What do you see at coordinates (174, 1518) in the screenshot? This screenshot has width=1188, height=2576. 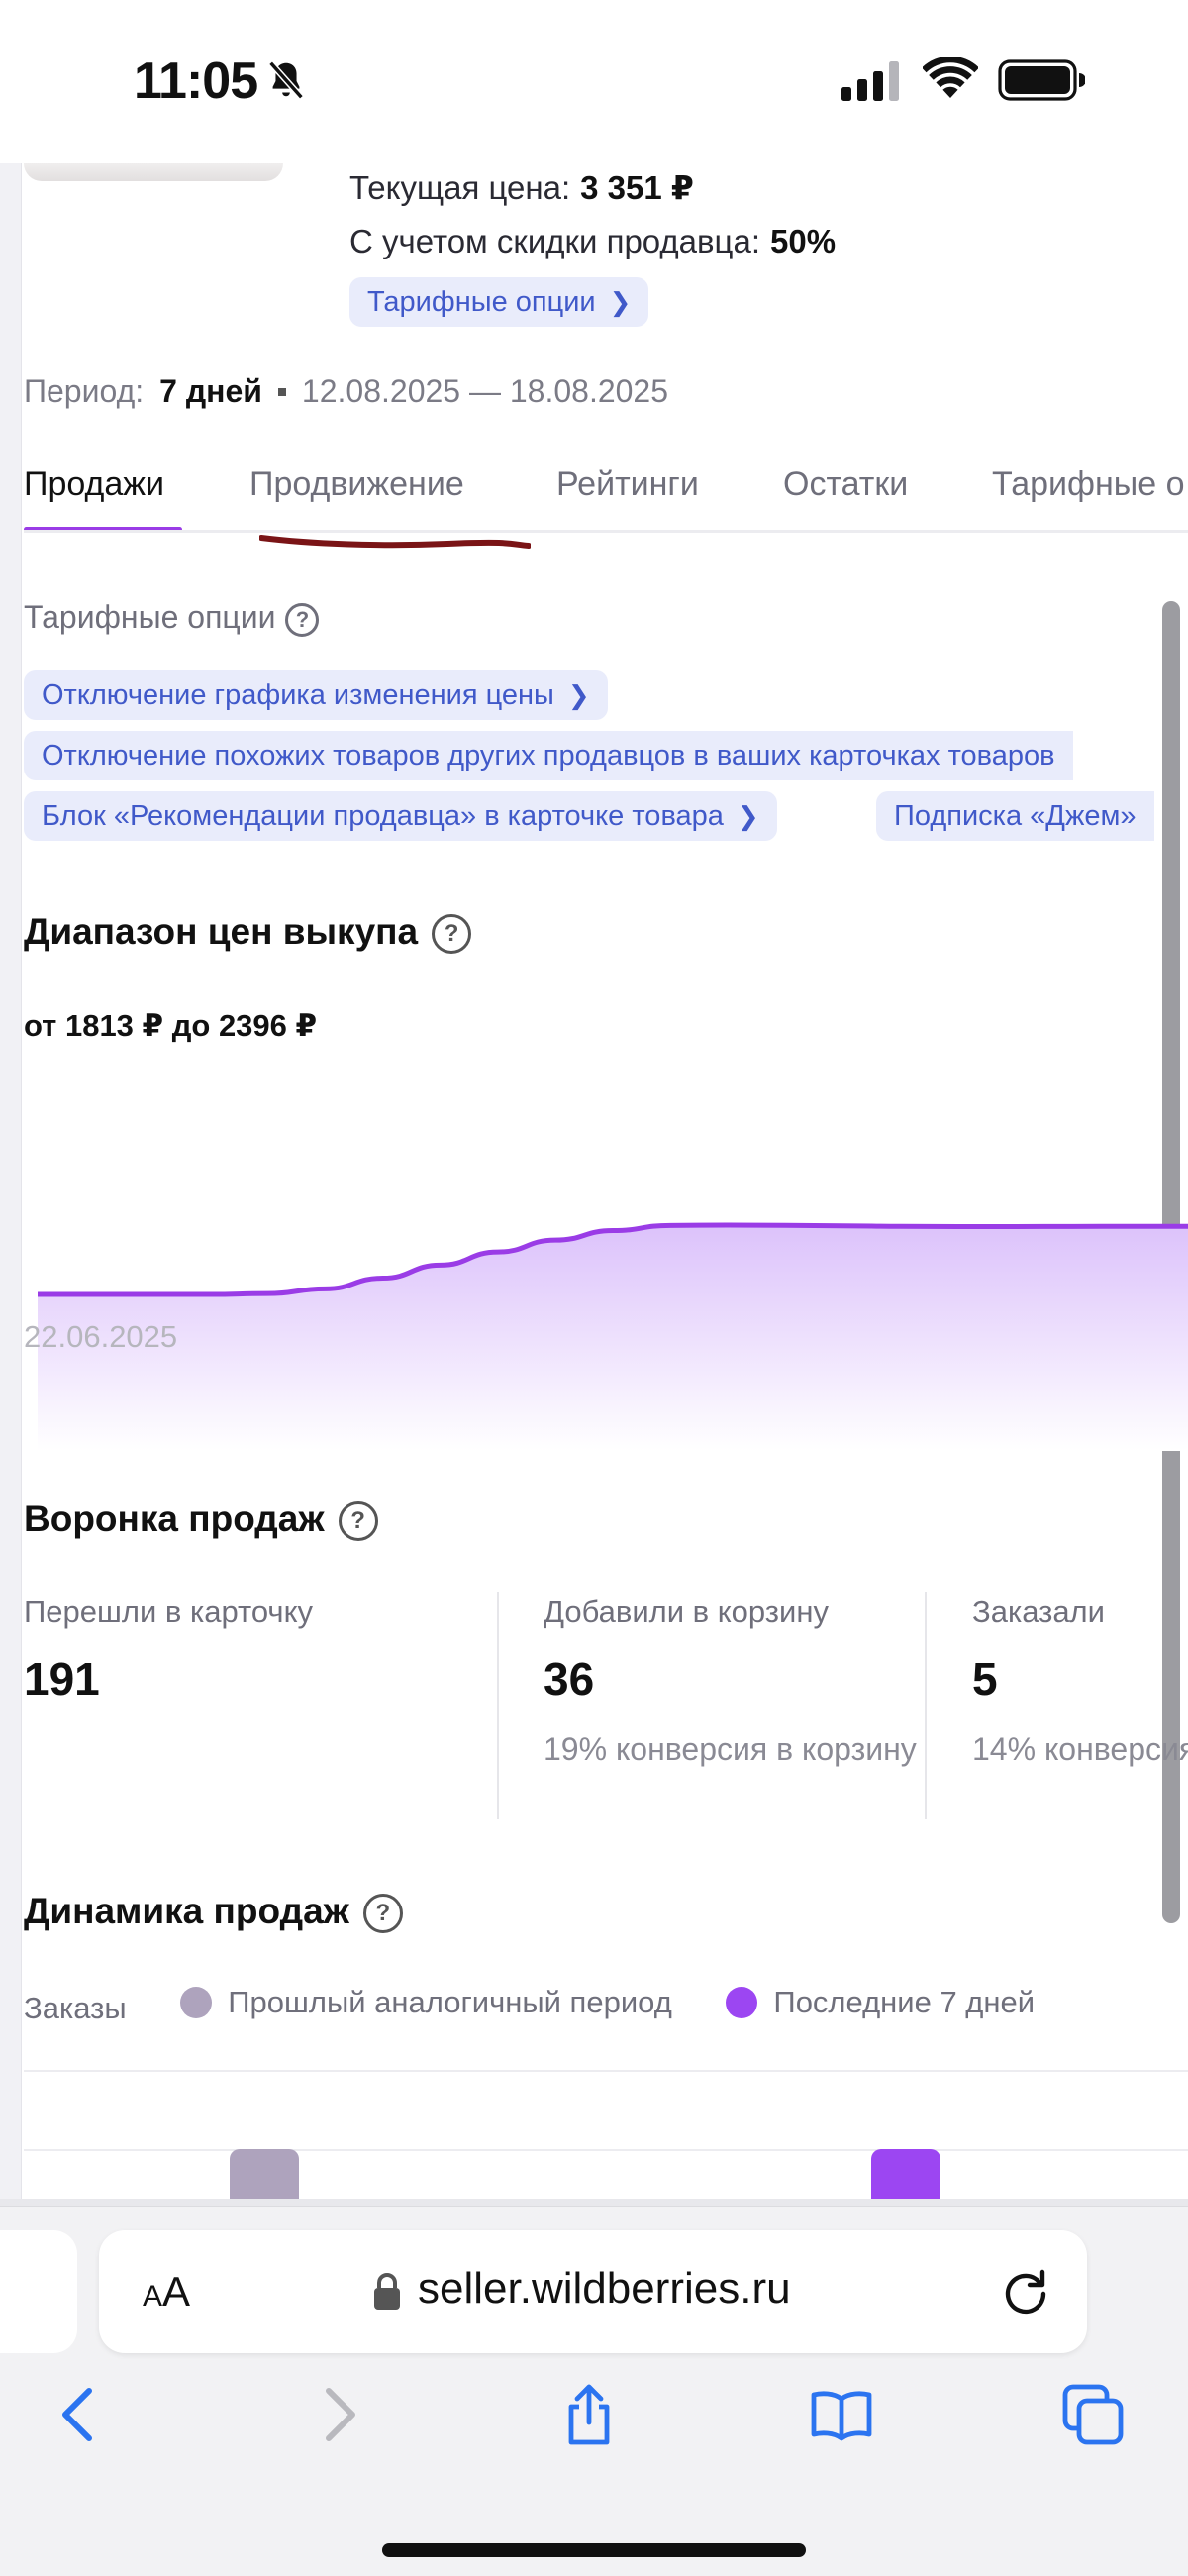 I see `funnel-title: Воронка продаж` at bounding box center [174, 1518].